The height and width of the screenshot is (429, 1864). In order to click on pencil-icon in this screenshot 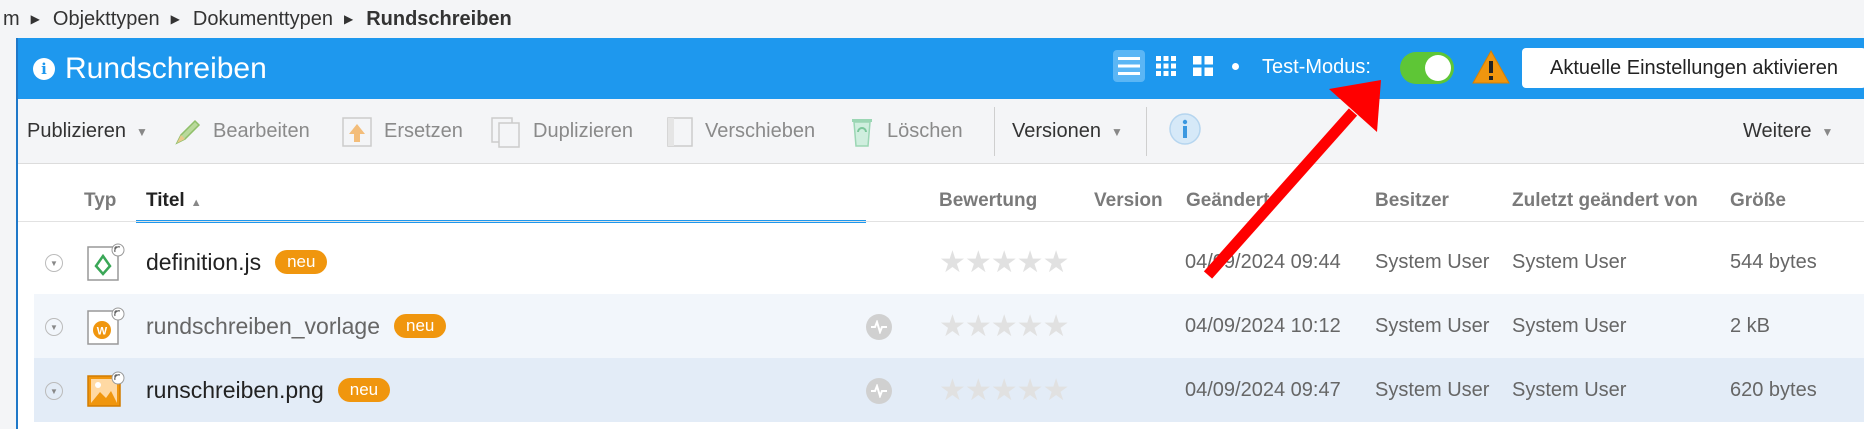, I will do `click(188, 132)`.